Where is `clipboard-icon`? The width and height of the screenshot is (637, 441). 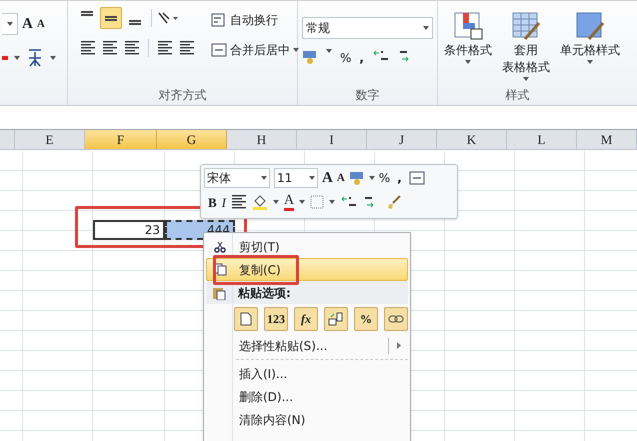
clipboard-icon is located at coordinates (219, 293).